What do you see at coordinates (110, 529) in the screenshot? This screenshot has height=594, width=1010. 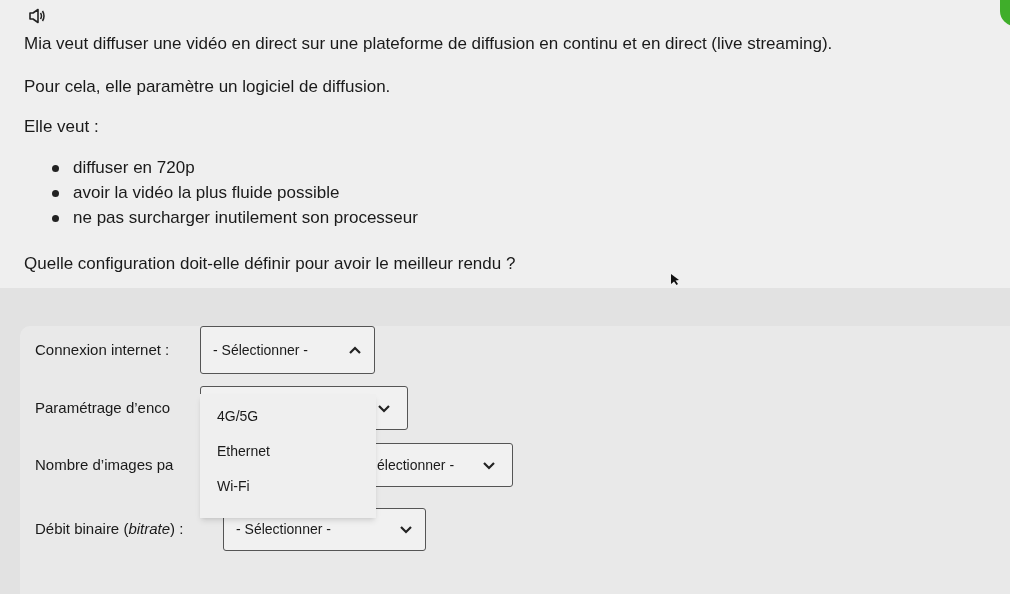 I see `field-label: Débit binaire (bitrate) :` at bounding box center [110, 529].